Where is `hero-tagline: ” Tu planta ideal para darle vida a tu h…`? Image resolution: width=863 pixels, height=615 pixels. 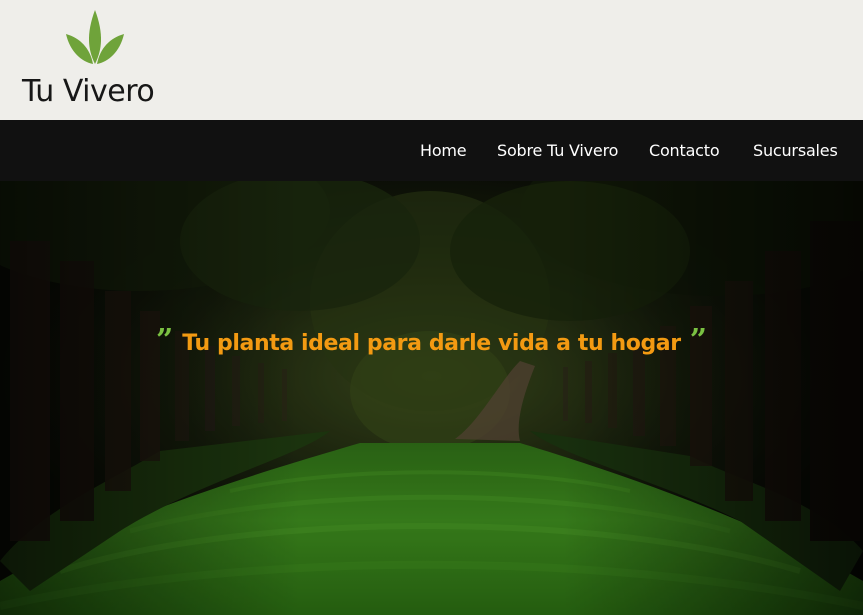
hero-tagline: ” Tu planta ideal para darle vida a tu h… is located at coordinates (431, 341).